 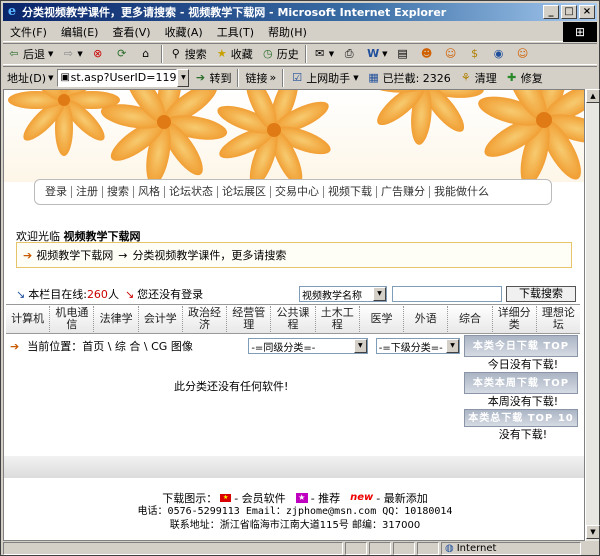 I want to click on scroll-track, so click(x=592, y=314).